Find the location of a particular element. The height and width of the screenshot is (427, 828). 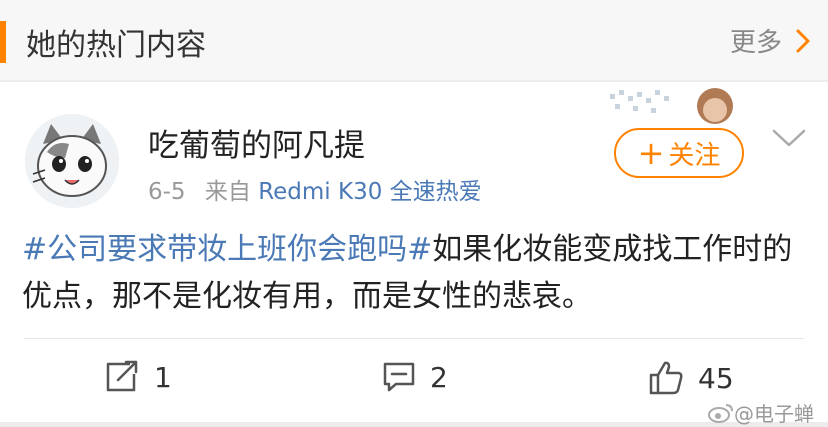

username: 吃葡萄的阿凡提 is located at coordinates (256, 142).